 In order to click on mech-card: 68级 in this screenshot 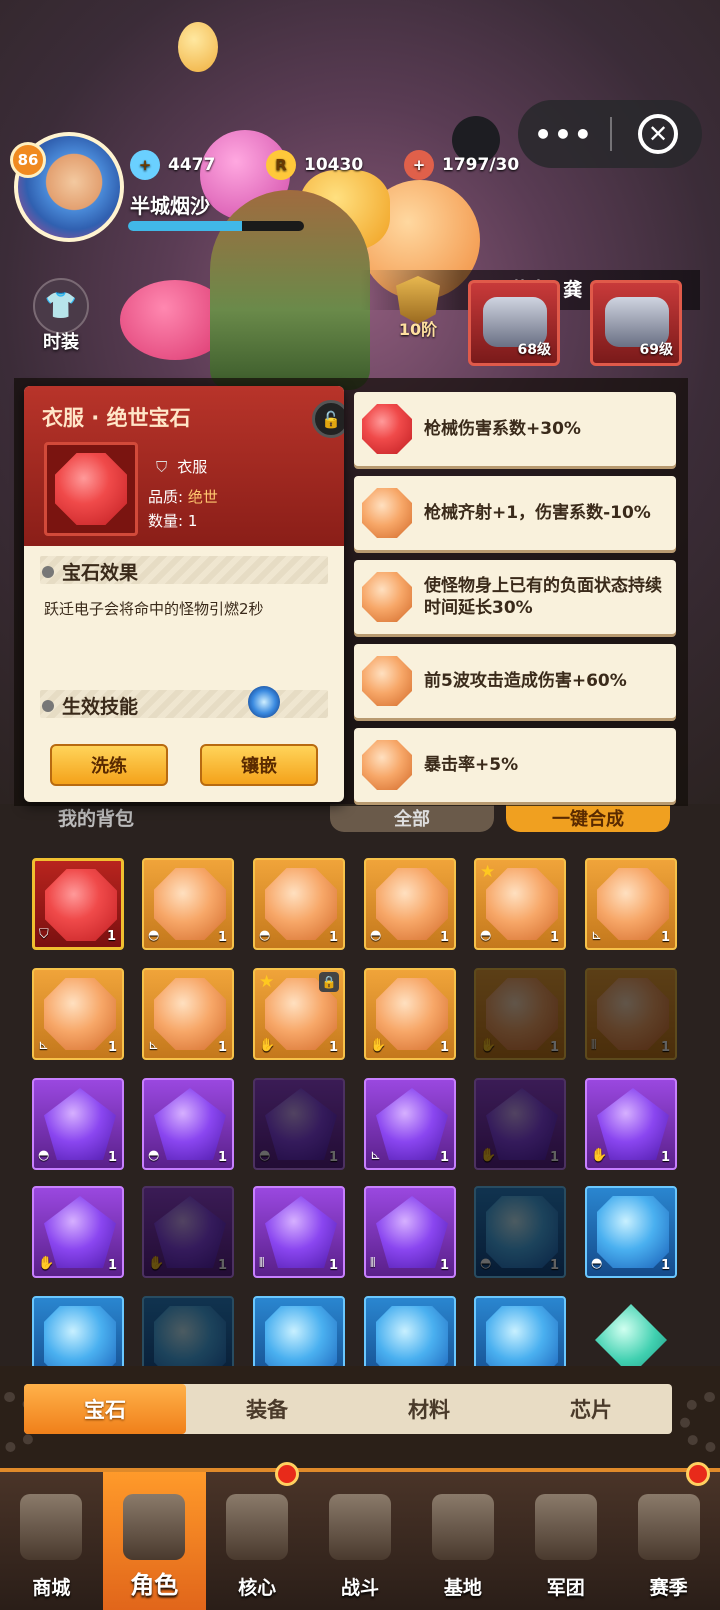, I will do `click(514, 323)`.